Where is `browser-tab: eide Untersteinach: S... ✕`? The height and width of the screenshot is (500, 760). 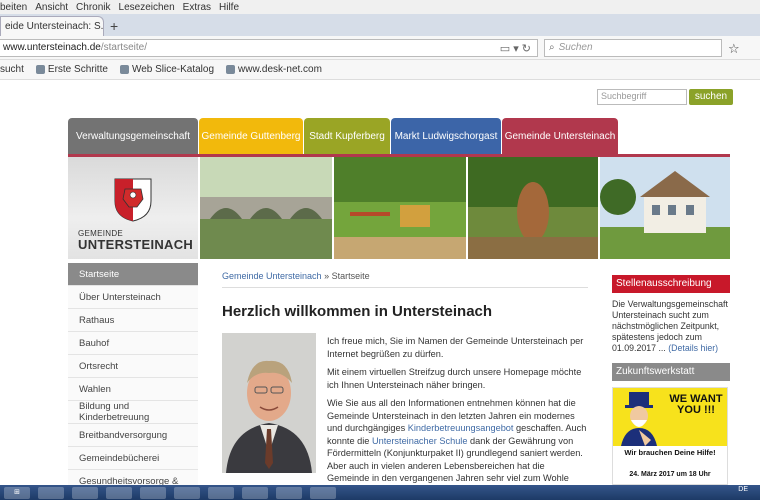
browser-tab: eide Untersteinach: S... ✕ is located at coordinates (52, 26).